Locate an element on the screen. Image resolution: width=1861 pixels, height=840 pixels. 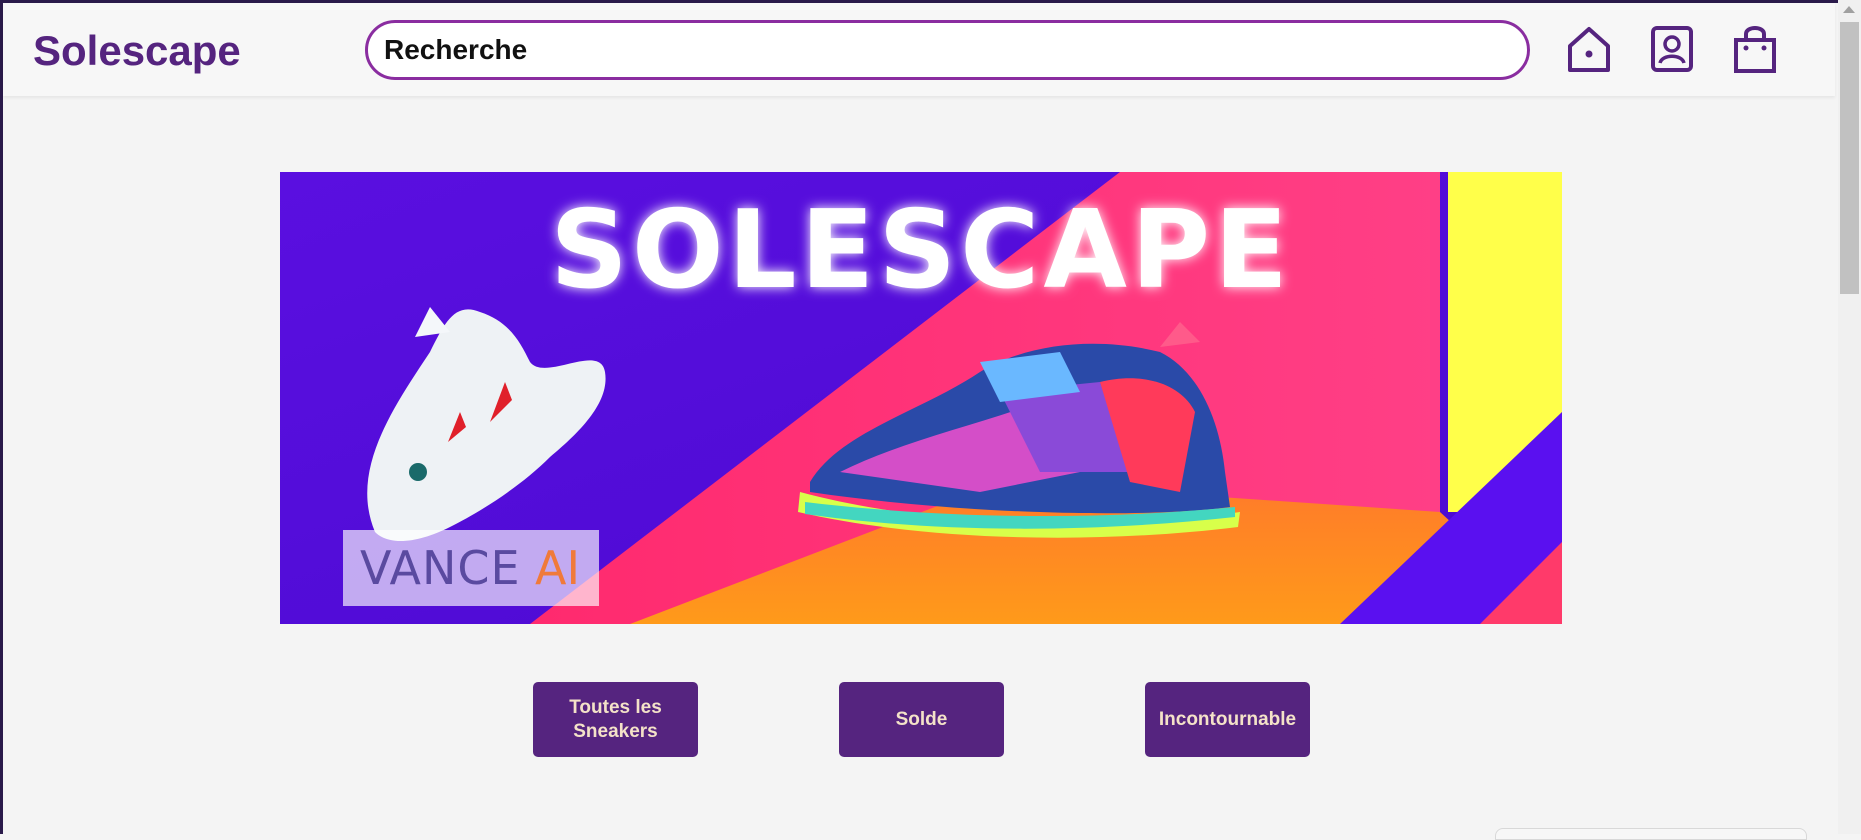
shopping-bag-icon is located at coordinates (1755, 49).